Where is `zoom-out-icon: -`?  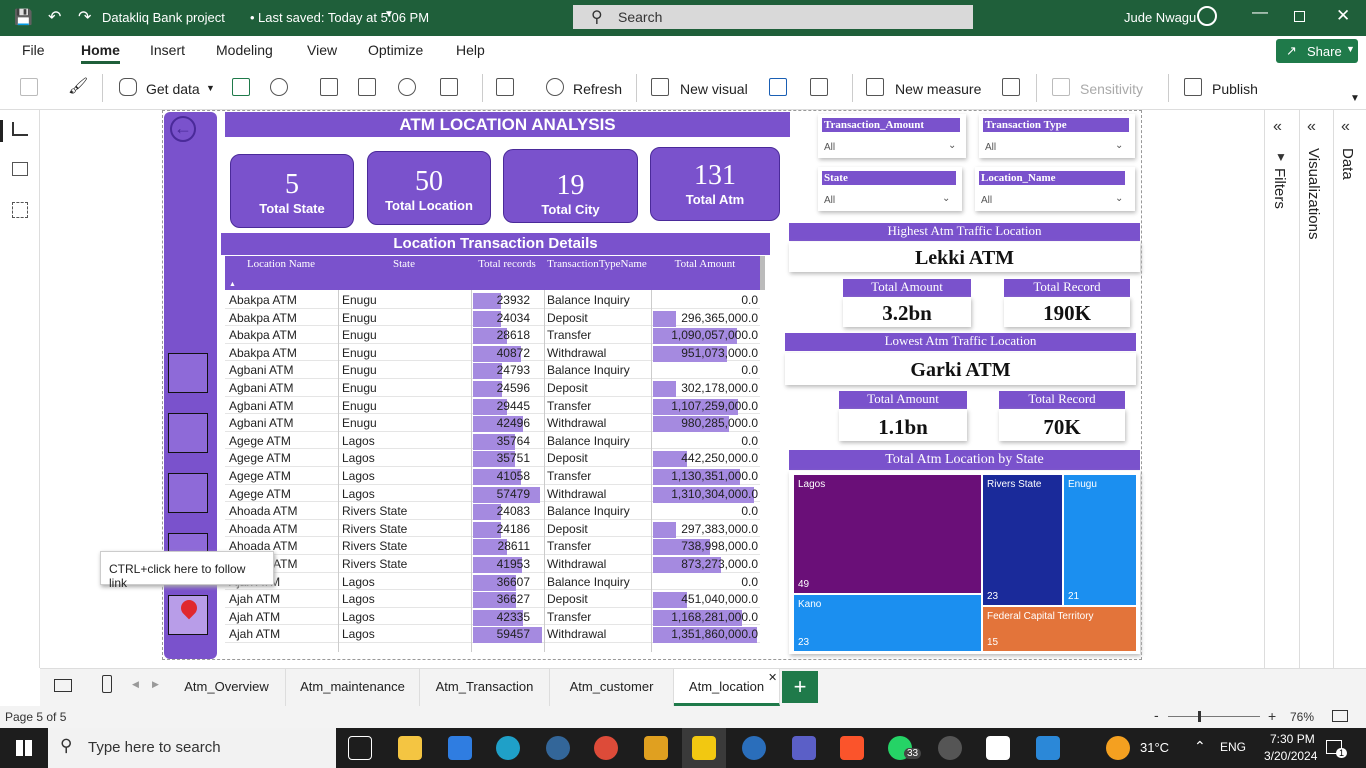 zoom-out-icon: - is located at coordinates (1156, 715).